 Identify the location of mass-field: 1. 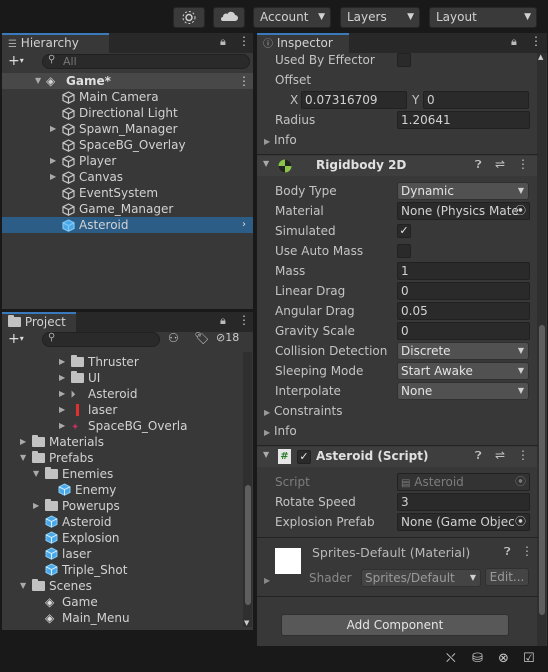
(463, 271).